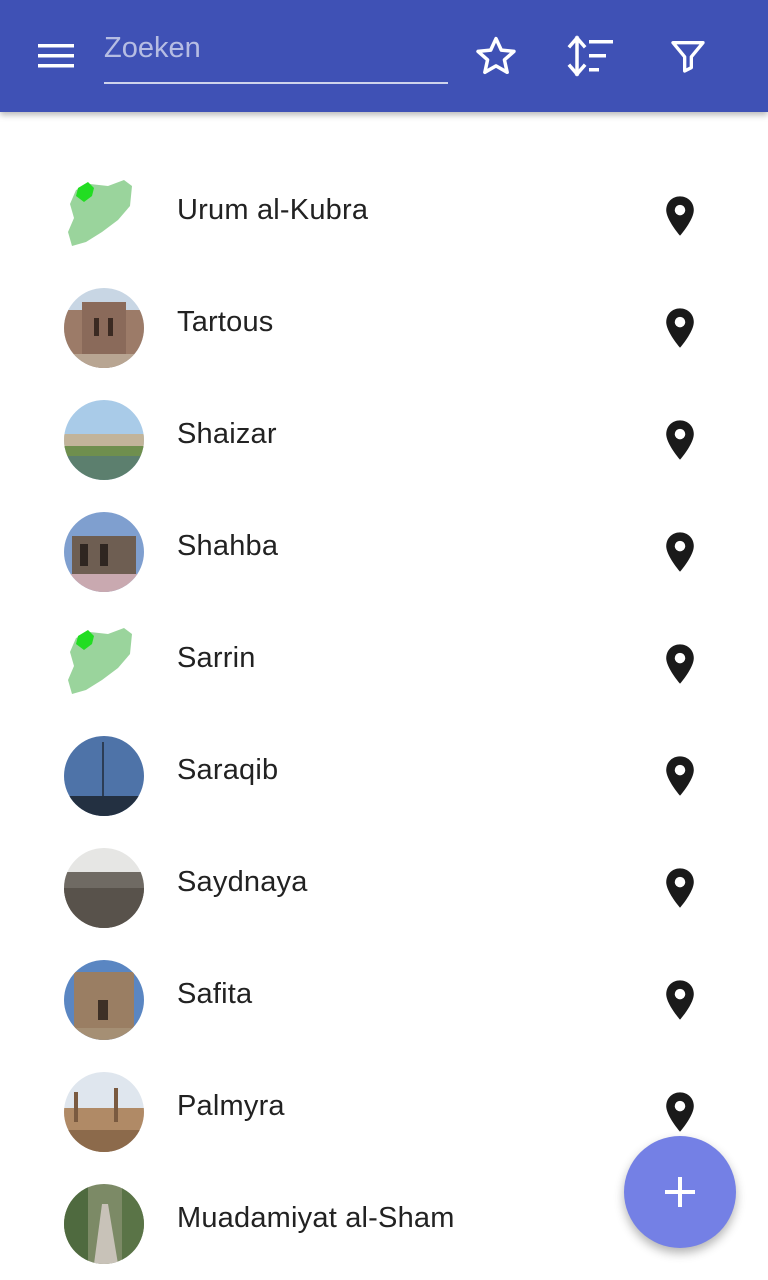 Image resolution: width=768 pixels, height=1280 pixels. What do you see at coordinates (384, 552) in the screenshot?
I see `list-item: Shahba` at bounding box center [384, 552].